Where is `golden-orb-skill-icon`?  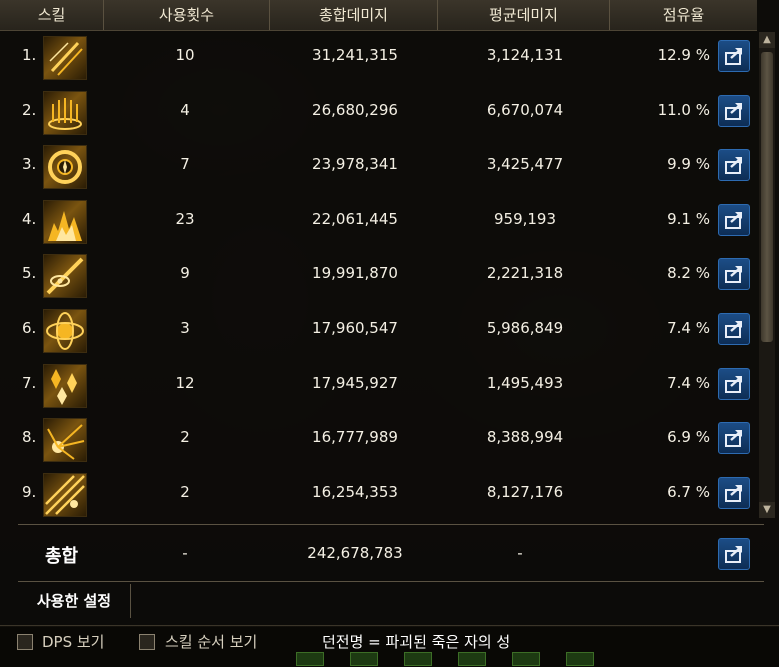
golden-orb-skill-icon is located at coordinates (65, 331).